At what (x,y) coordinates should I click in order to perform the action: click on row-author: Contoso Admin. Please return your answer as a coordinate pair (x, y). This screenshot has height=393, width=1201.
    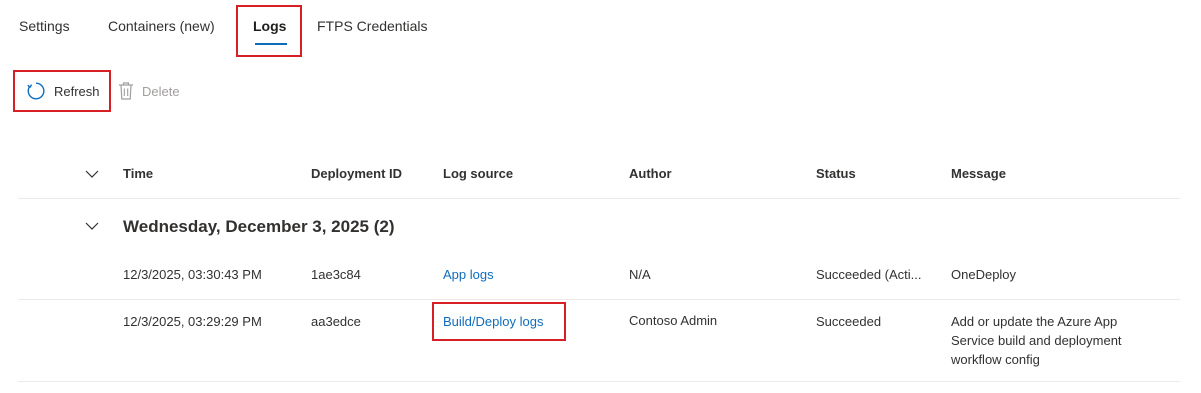
    Looking at the image, I should click on (673, 320).